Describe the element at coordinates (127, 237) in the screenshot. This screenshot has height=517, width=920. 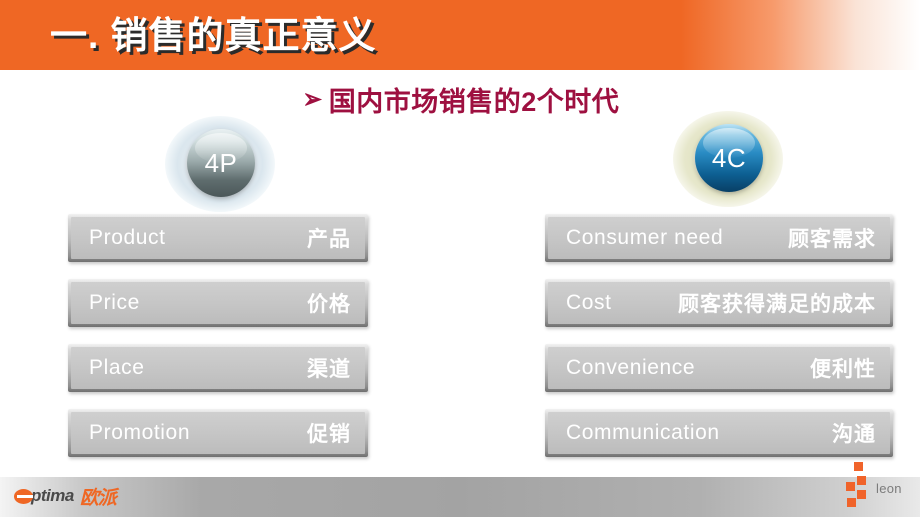
I see `item-en-product: Product` at that location.